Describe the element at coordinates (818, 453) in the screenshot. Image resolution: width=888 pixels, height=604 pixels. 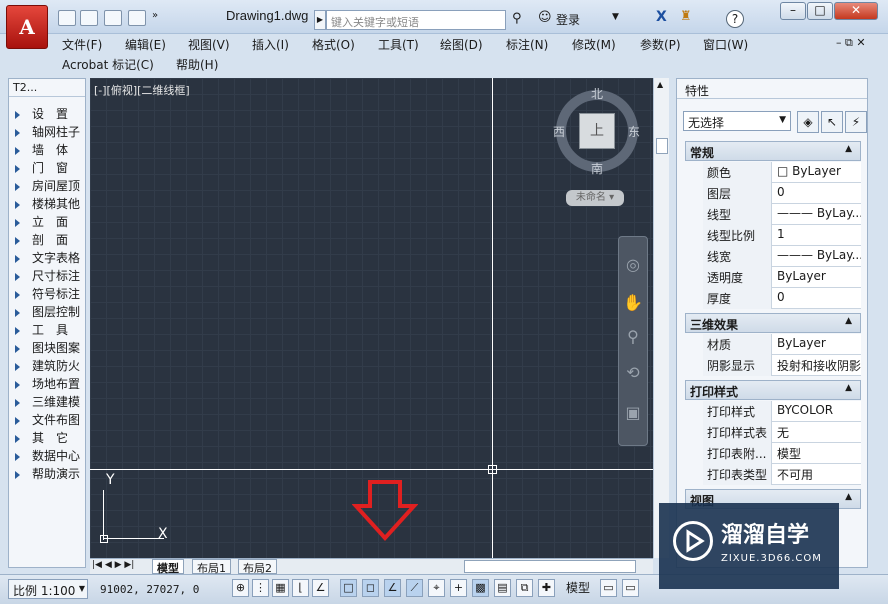
I see `property-value: 模型` at that location.